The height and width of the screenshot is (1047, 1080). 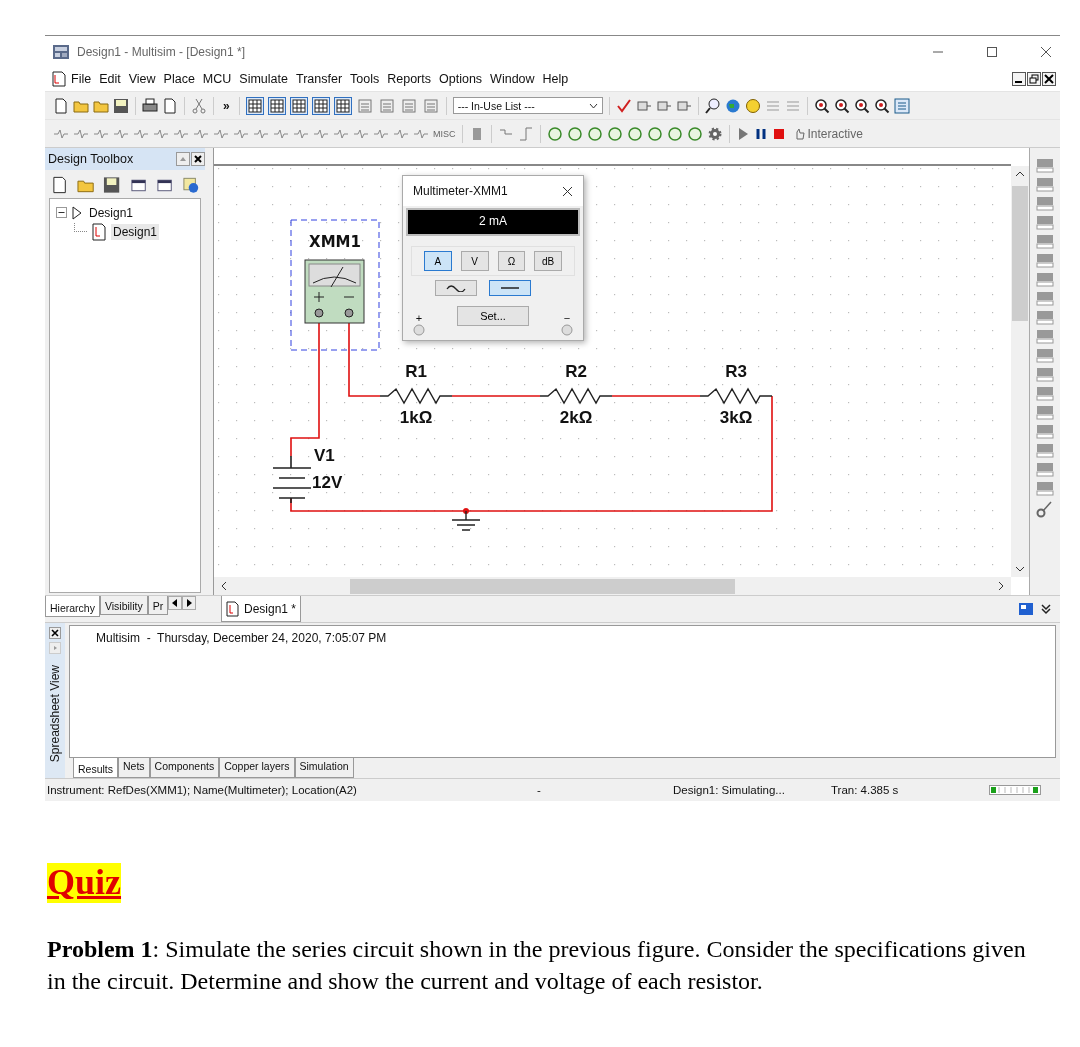 I want to click on panel-tab: Pr, so click(x=158, y=605).